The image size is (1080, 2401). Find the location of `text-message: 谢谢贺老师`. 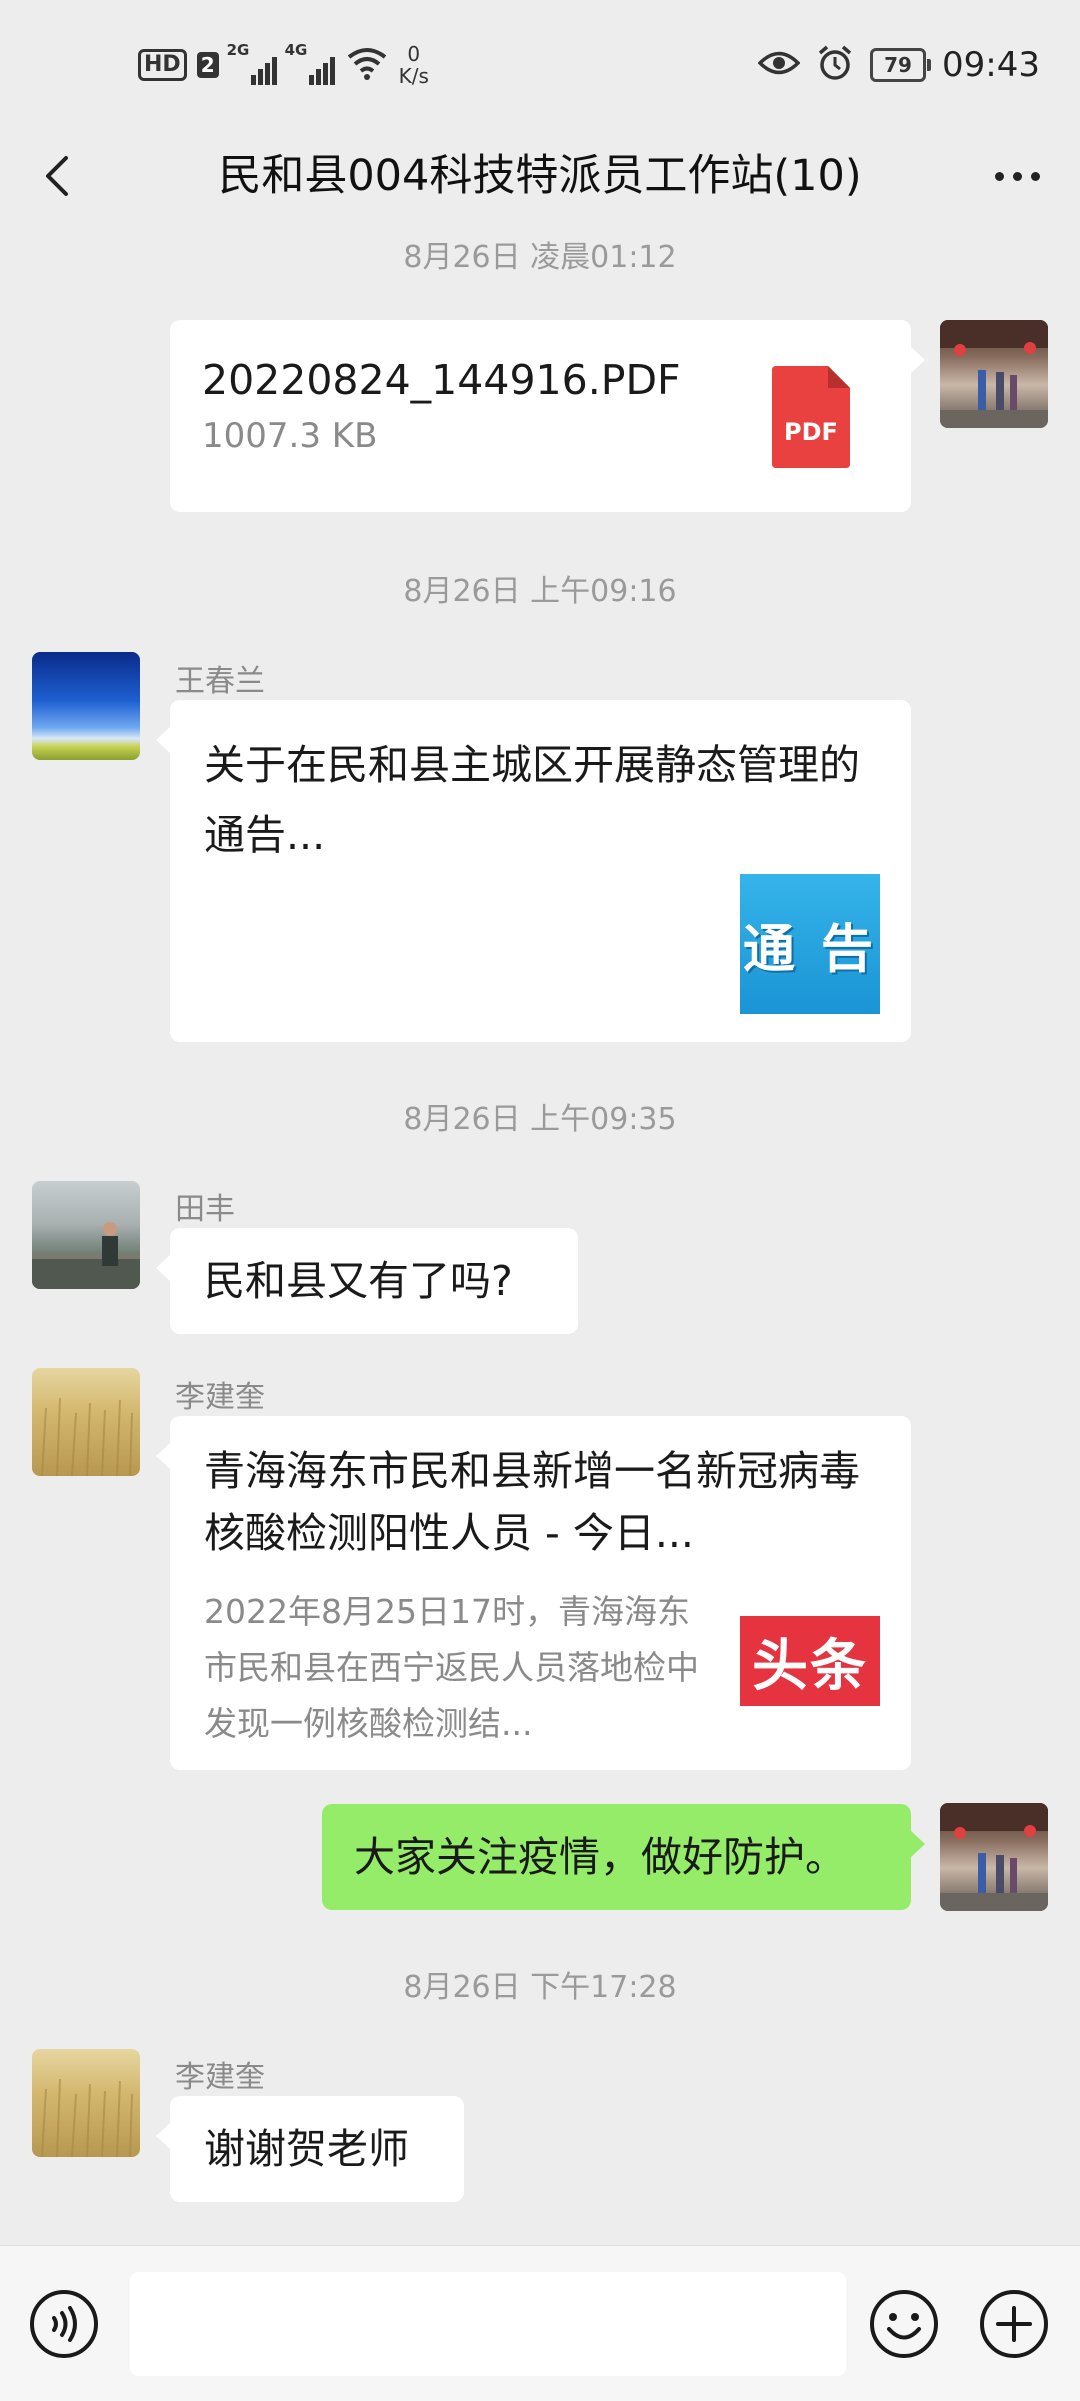

text-message: 谢谢贺老师 is located at coordinates (310, 2149).